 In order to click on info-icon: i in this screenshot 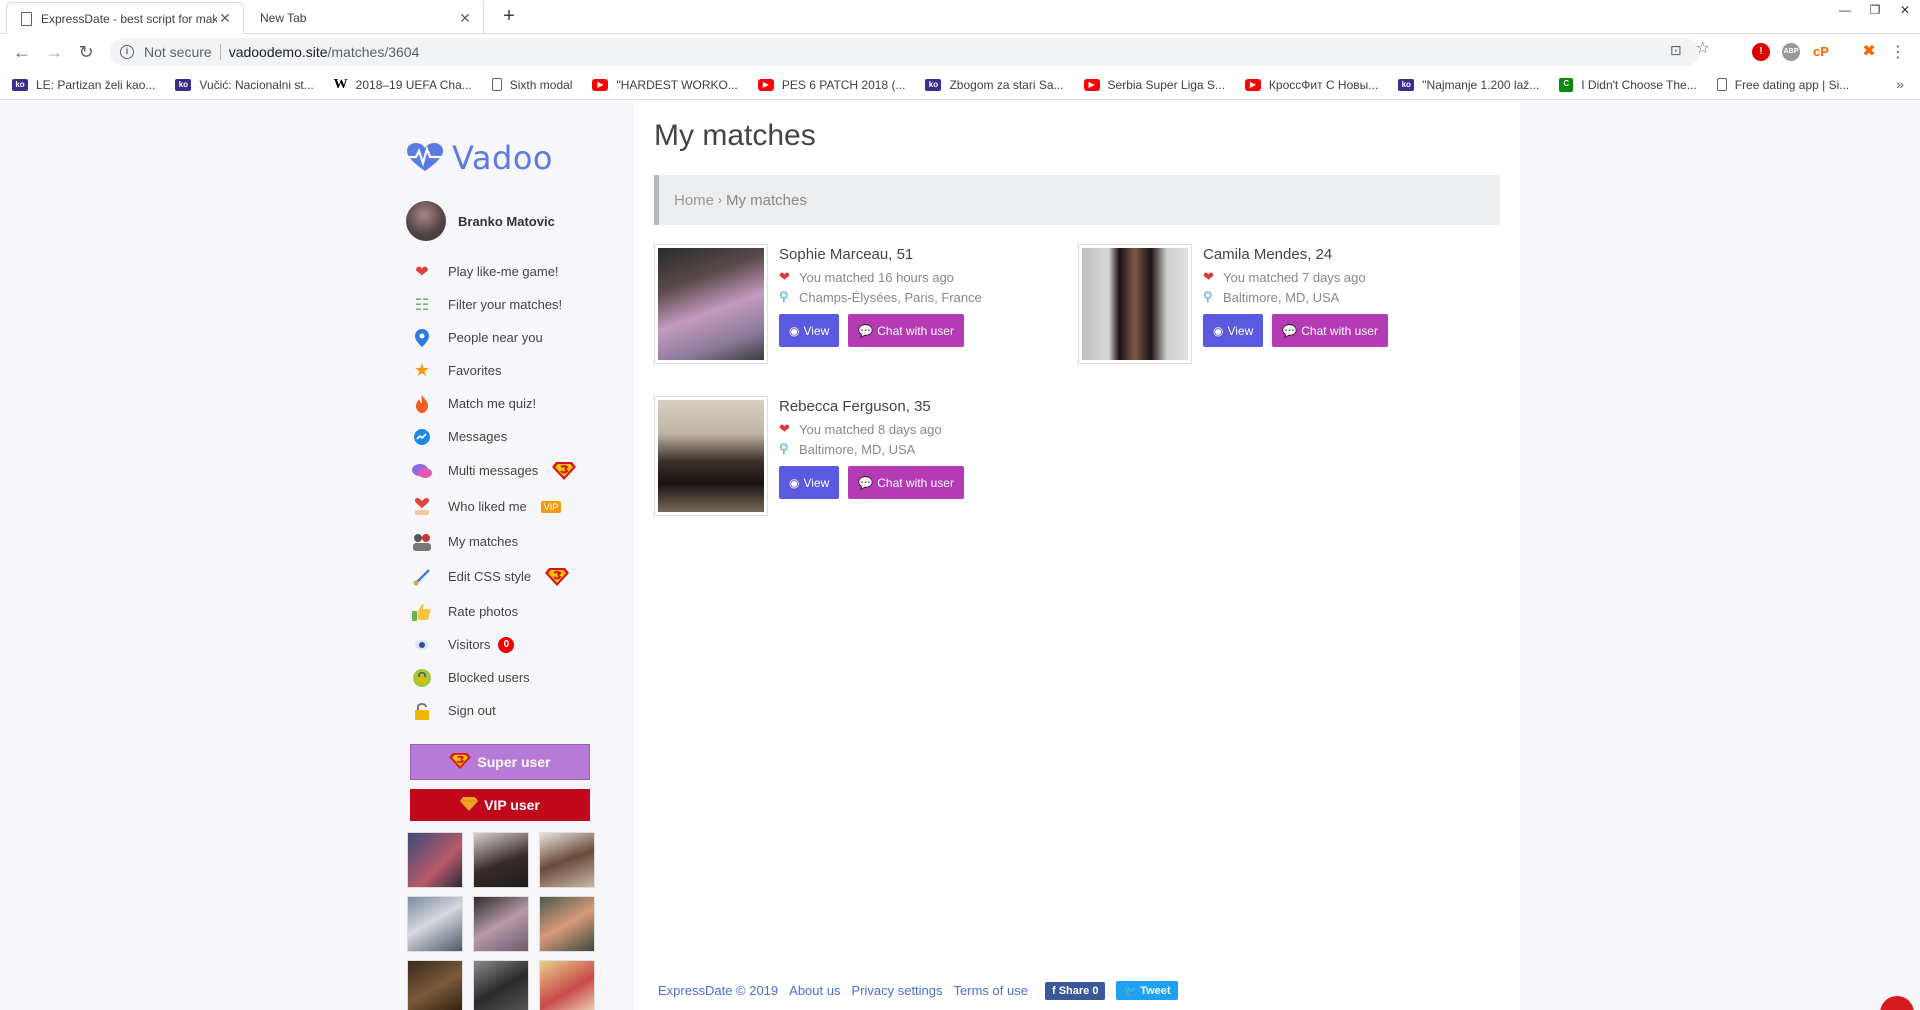, I will do `click(127, 52)`.